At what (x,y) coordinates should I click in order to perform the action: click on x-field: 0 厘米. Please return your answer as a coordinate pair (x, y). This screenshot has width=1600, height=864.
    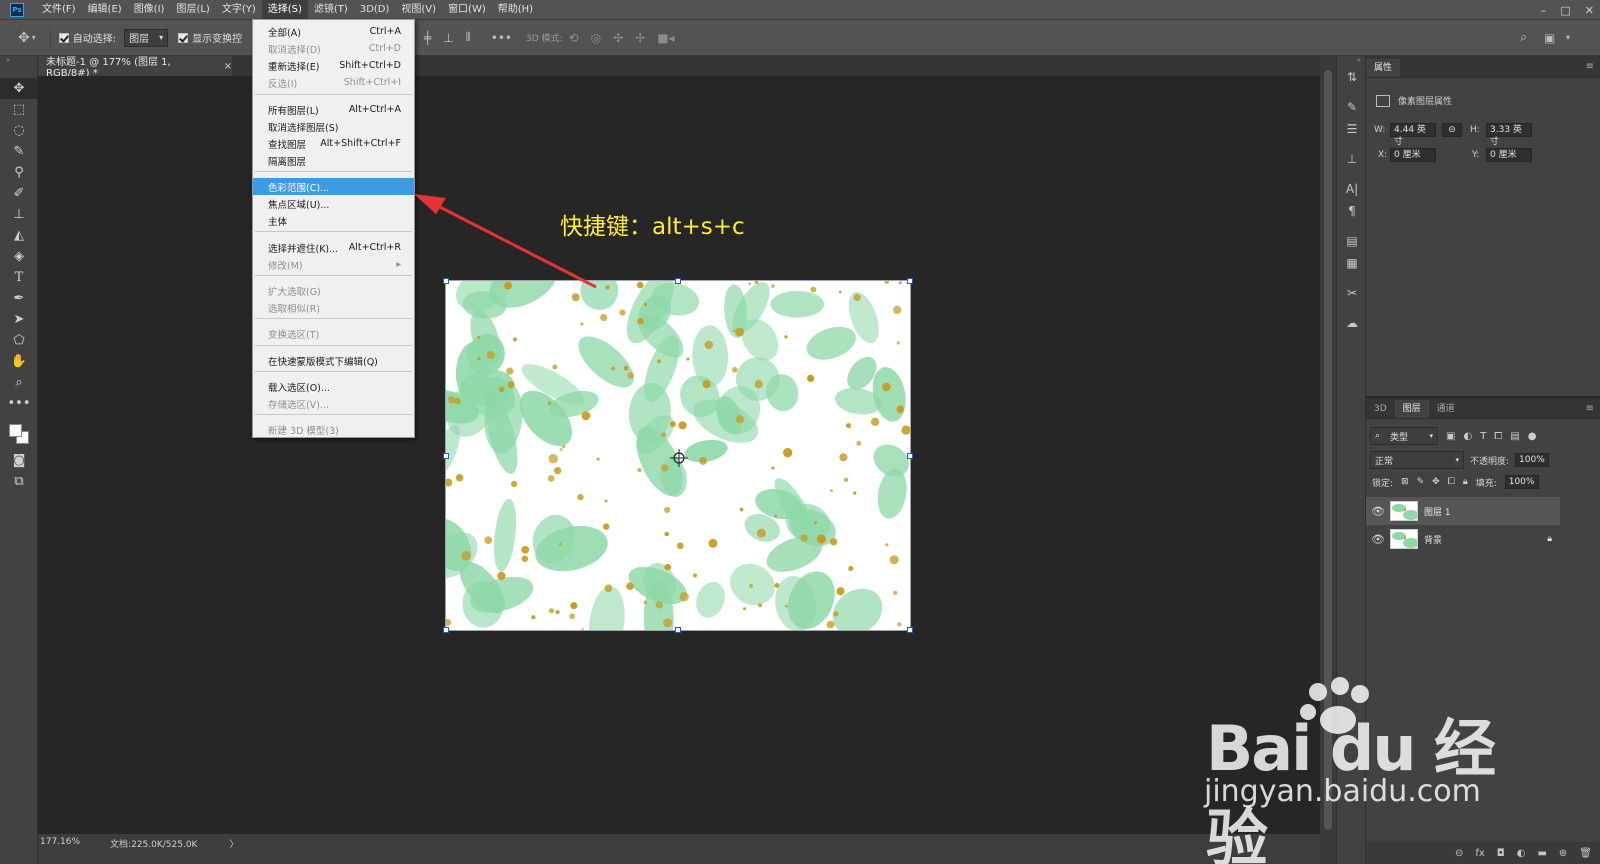
    Looking at the image, I should click on (1413, 155).